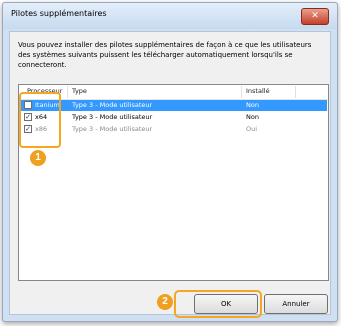 Image resolution: width=341 pixels, height=326 pixels. What do you see at coordinates (59, 13) in the screenshot?
I see `dialog-title: Pilotes supplémentaires` at bounding box center [59, 13].